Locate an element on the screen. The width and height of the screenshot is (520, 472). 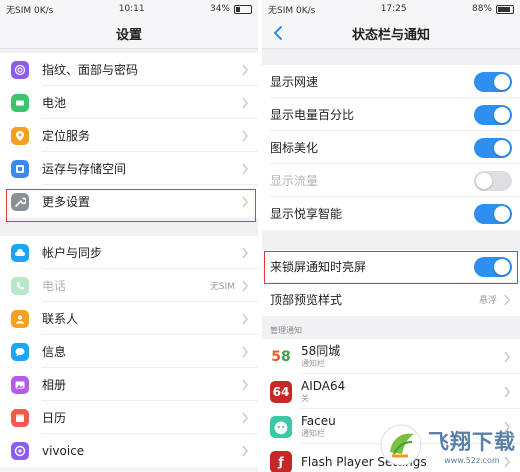
settings-row: 相册 is located at coordinates (129, 384).